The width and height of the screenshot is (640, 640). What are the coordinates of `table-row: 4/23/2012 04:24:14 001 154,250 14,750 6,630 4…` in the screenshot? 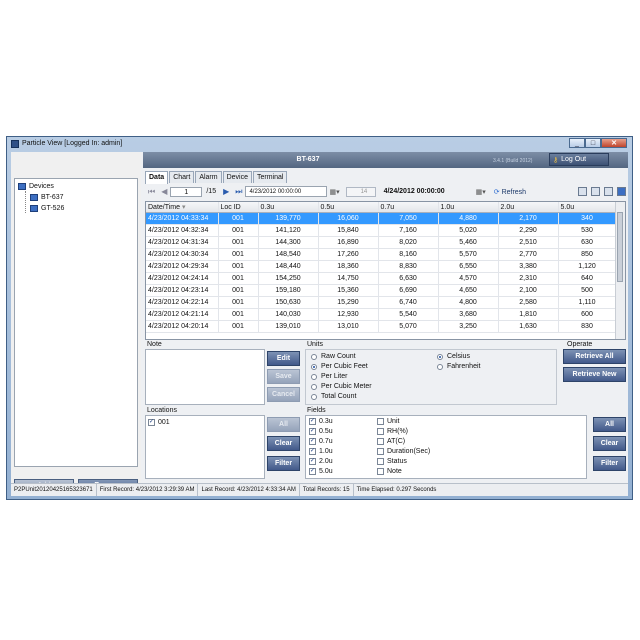 It's located at (381, 278).